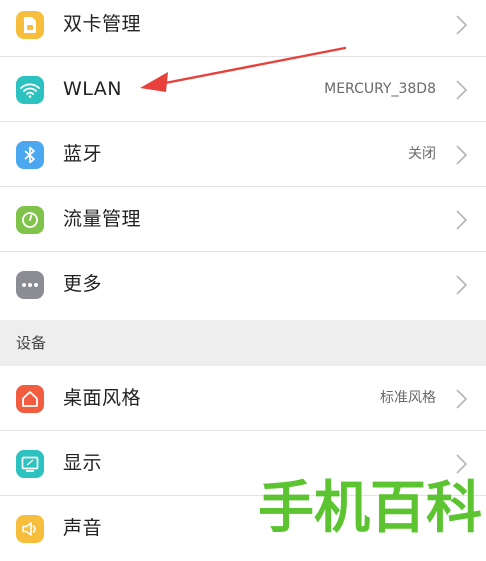 The image size is (486, 561). What do you see at coordinates (30, 463) in the screenshot?
I see `display-icon` at bounding box center [30, 463].